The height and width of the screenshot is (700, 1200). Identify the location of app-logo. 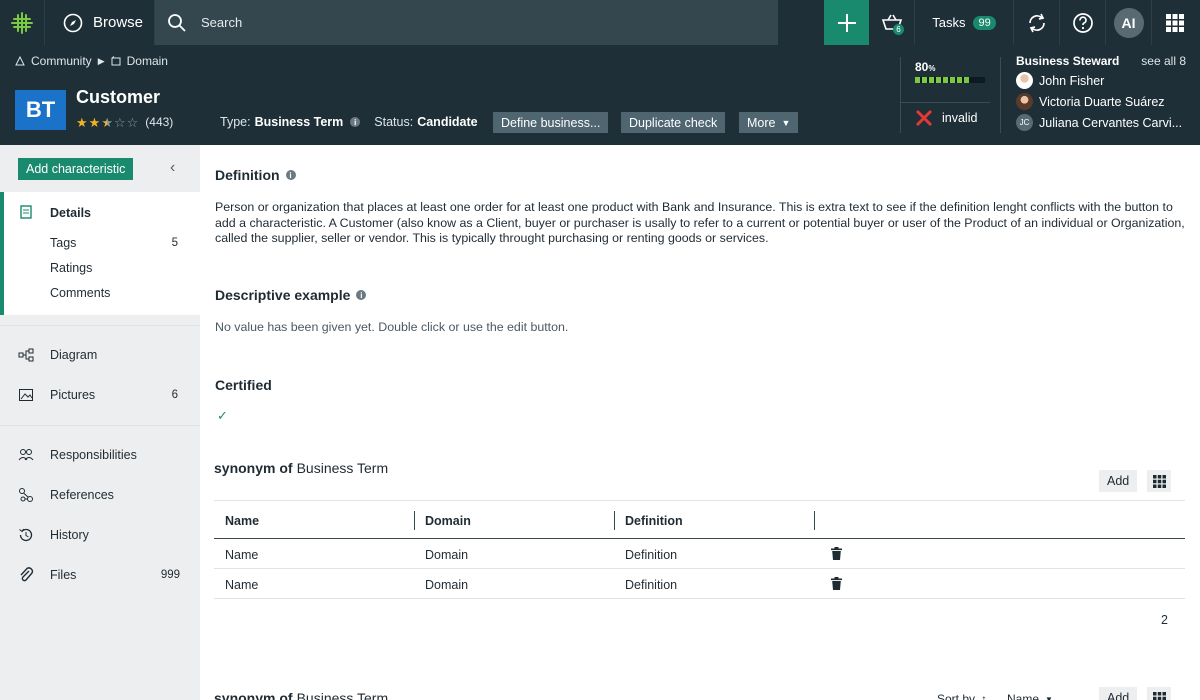
(22, 22).